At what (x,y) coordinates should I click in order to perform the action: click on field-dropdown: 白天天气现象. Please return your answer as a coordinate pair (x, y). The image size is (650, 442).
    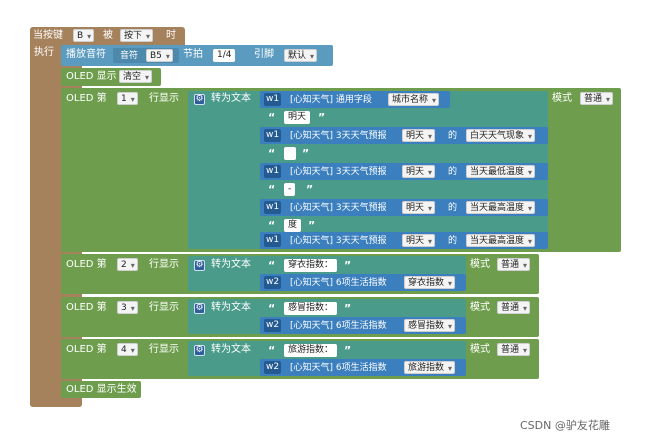
    Looking at the image, I should click on (501, 136).